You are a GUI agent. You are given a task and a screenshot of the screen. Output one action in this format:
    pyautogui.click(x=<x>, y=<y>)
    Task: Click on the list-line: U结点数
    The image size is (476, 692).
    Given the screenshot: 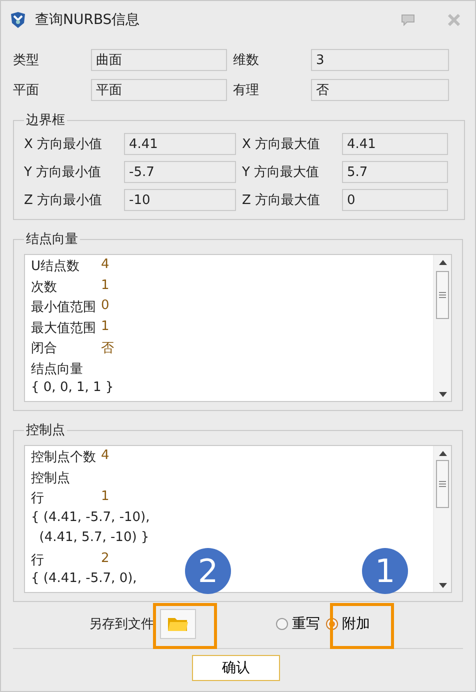 What is the action you would take?
    pyautogui.click(x=56, y=267)
    